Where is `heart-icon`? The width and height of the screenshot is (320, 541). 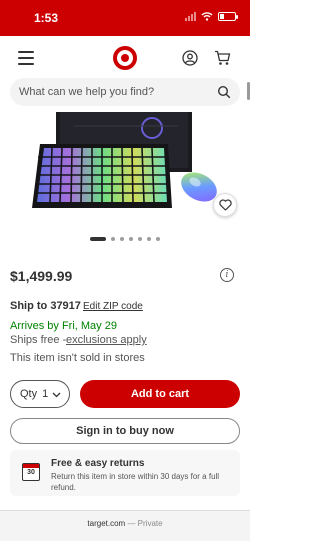 heart-icon is located at coordinates (225, 205).